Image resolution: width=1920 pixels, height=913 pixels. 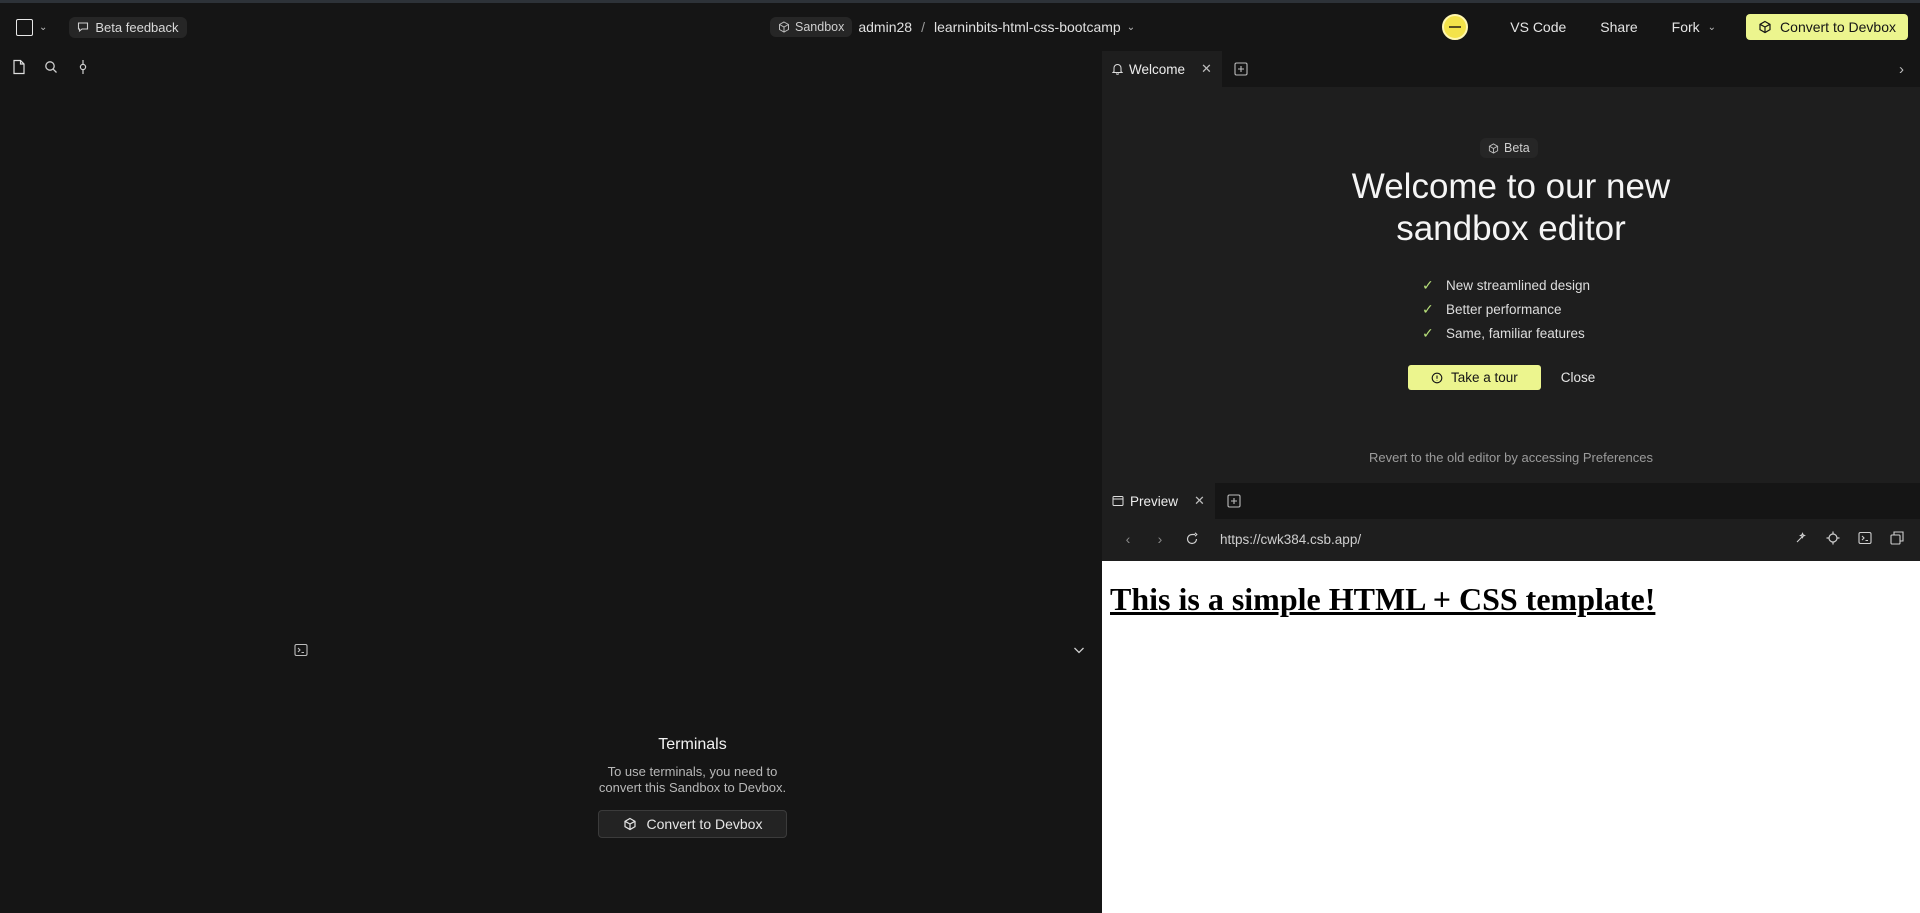 I want to click on convert-to-devbox-button: Convert to Devbox, so click(x=1827, y=27).